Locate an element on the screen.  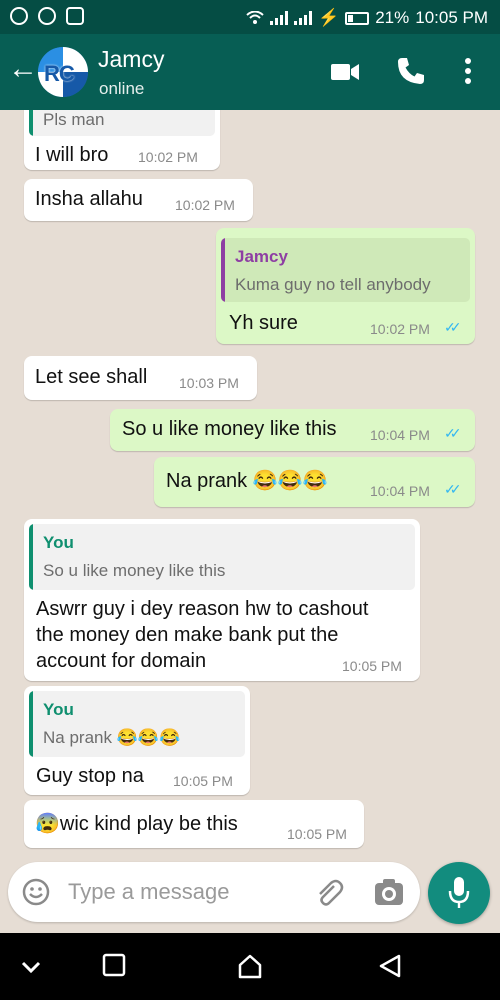
message-bubble-incoming: Let see shall 10:03 PM is located at coordinates (140, 378).